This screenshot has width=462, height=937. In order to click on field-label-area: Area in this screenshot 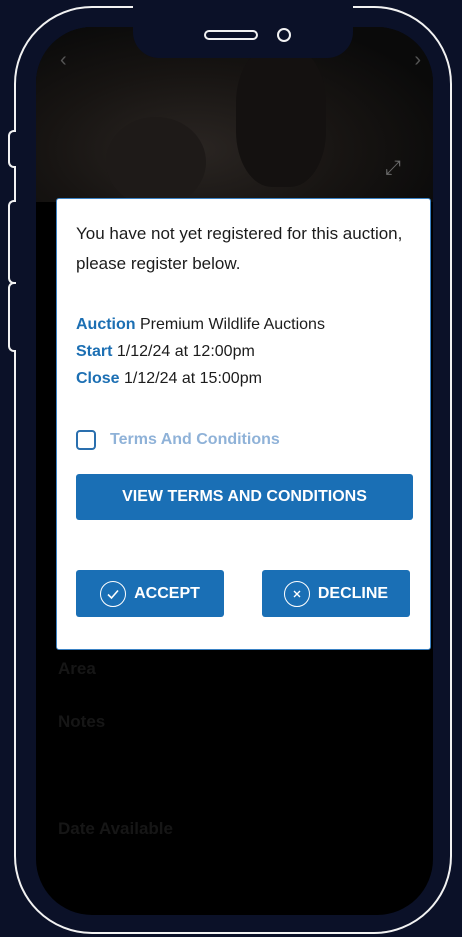, I will do `click(77, 668)`.